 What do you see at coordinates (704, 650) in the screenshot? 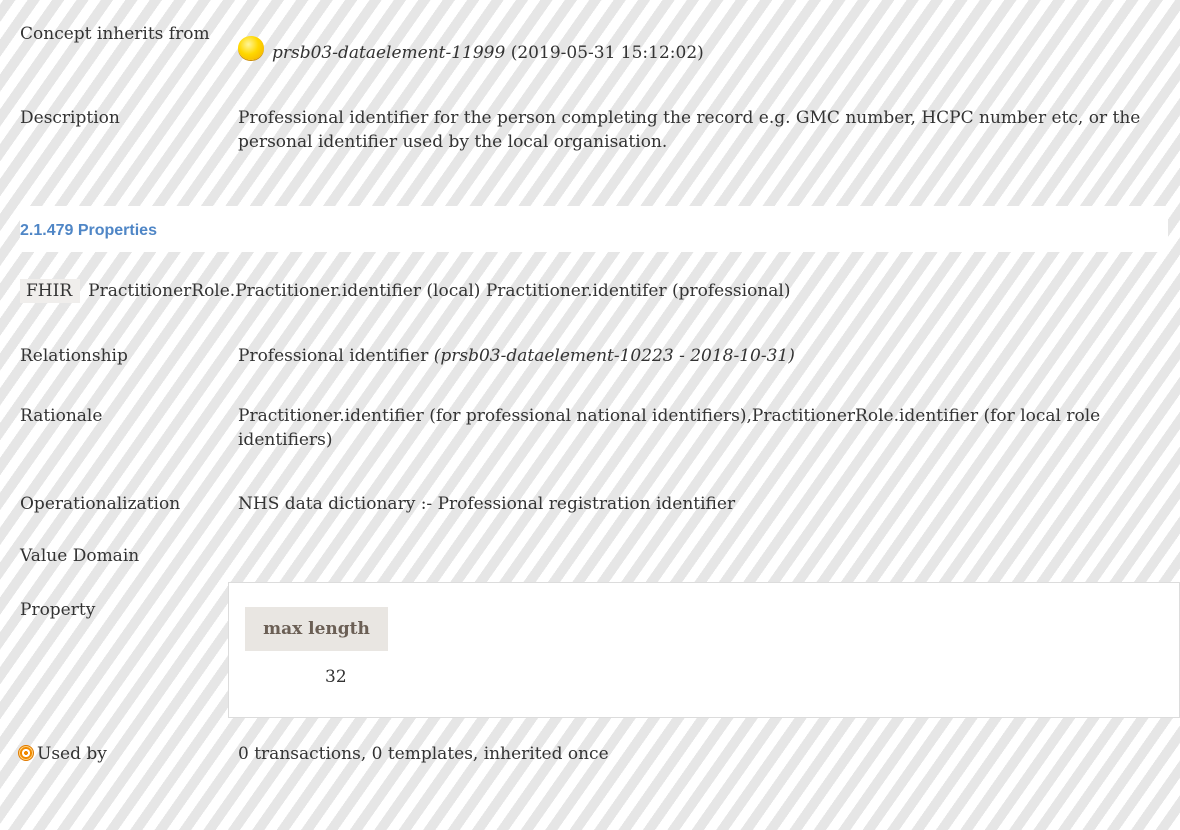
I see `property-table: max length 32` at bounding box center [704, 650].